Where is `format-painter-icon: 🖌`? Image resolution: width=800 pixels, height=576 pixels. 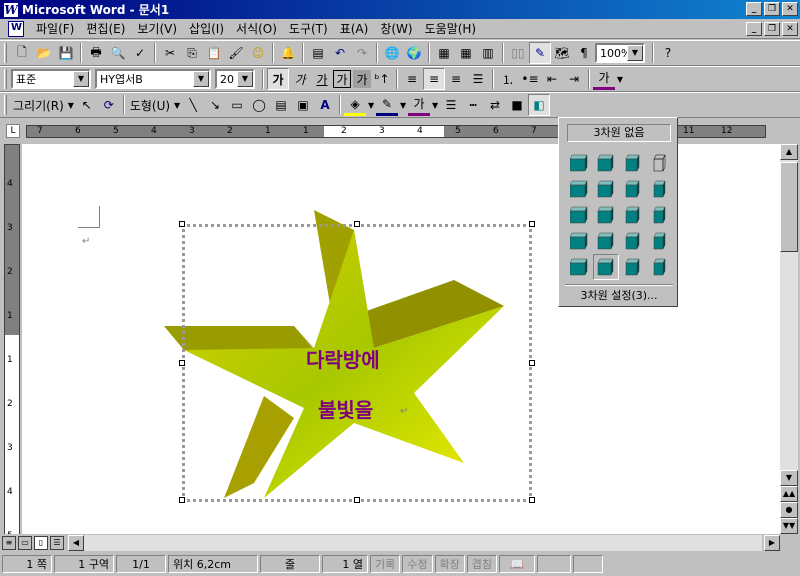
format-painter-icon: 🖌 is located at coordinates (236, 53).